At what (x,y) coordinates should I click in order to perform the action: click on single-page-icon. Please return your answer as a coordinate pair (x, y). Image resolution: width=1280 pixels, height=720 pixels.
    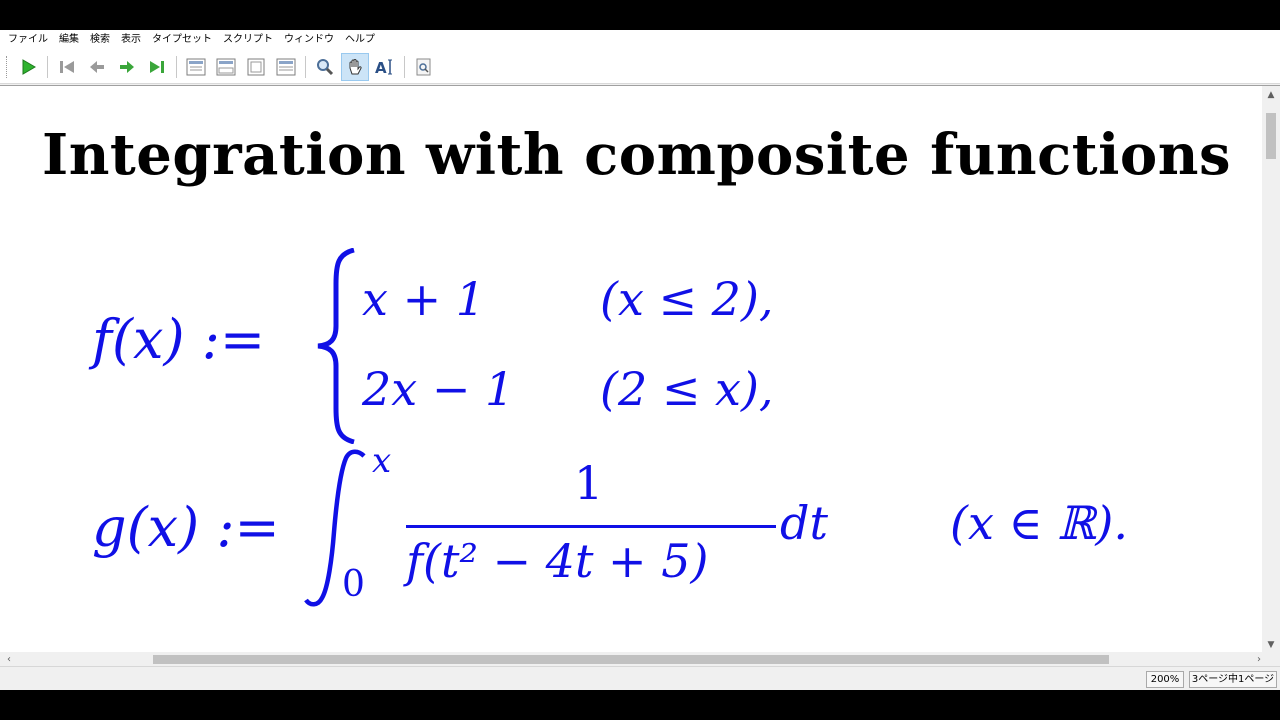
    Looking at the image, I should click on (196, 66).